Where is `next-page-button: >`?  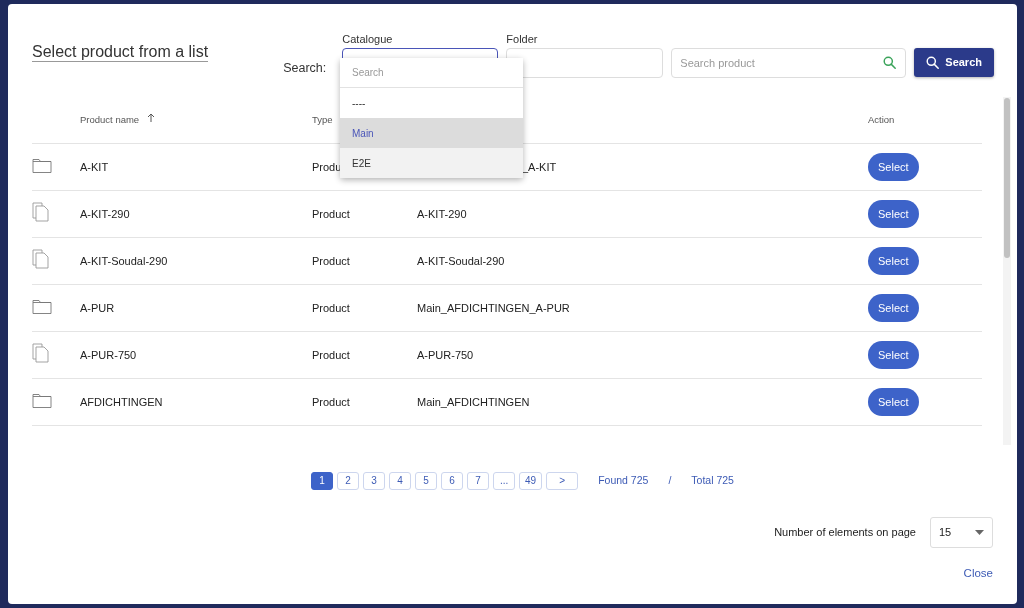
next-page-button: > is located at coordinates (562, 481).